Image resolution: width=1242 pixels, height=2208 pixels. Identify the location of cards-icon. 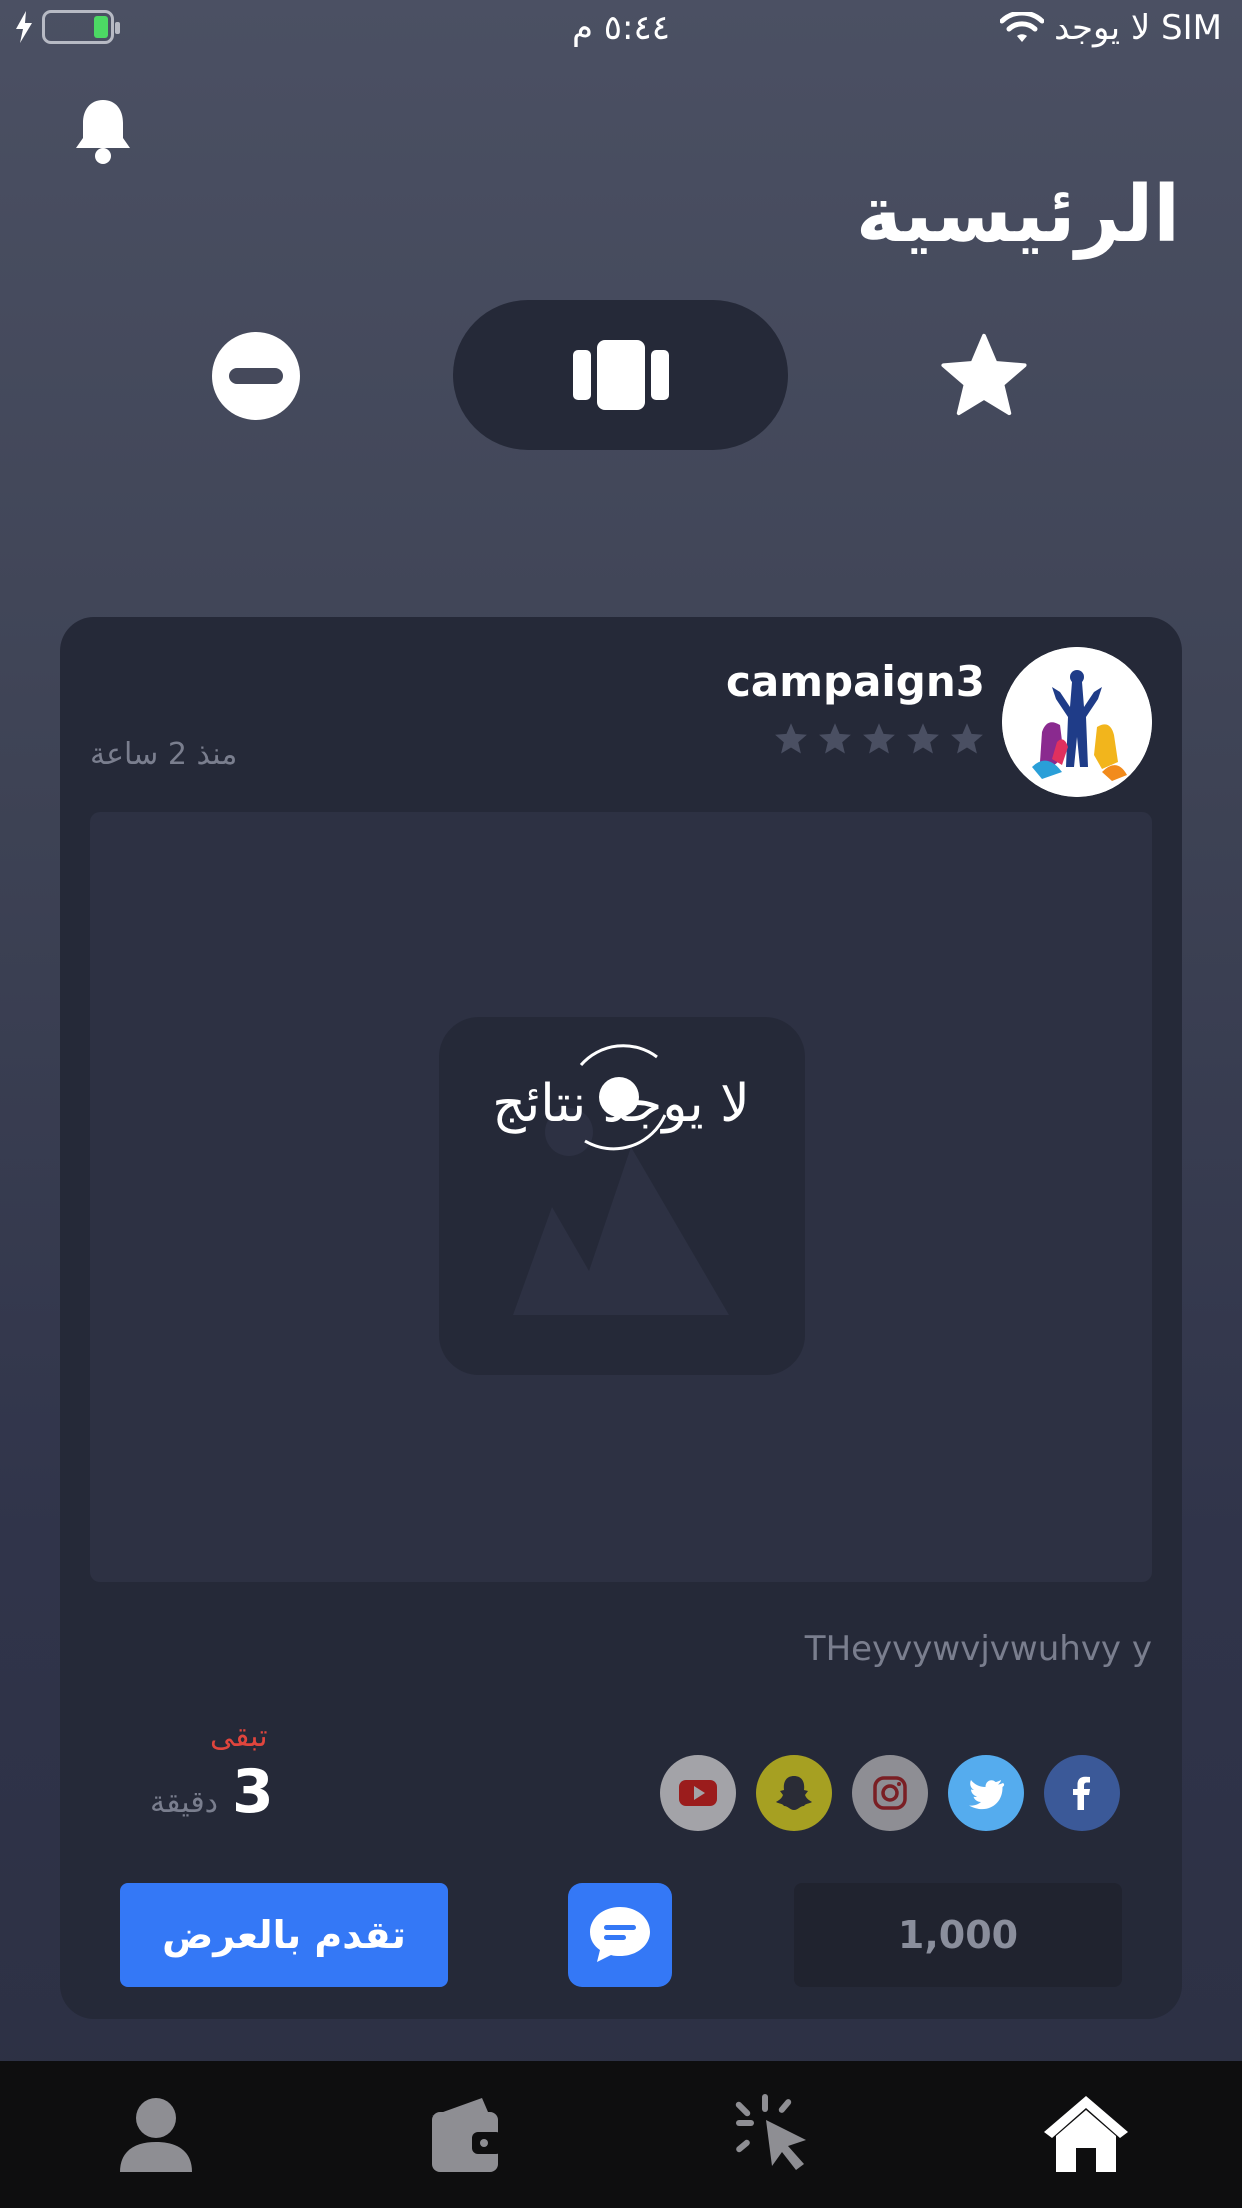
(620, 375).